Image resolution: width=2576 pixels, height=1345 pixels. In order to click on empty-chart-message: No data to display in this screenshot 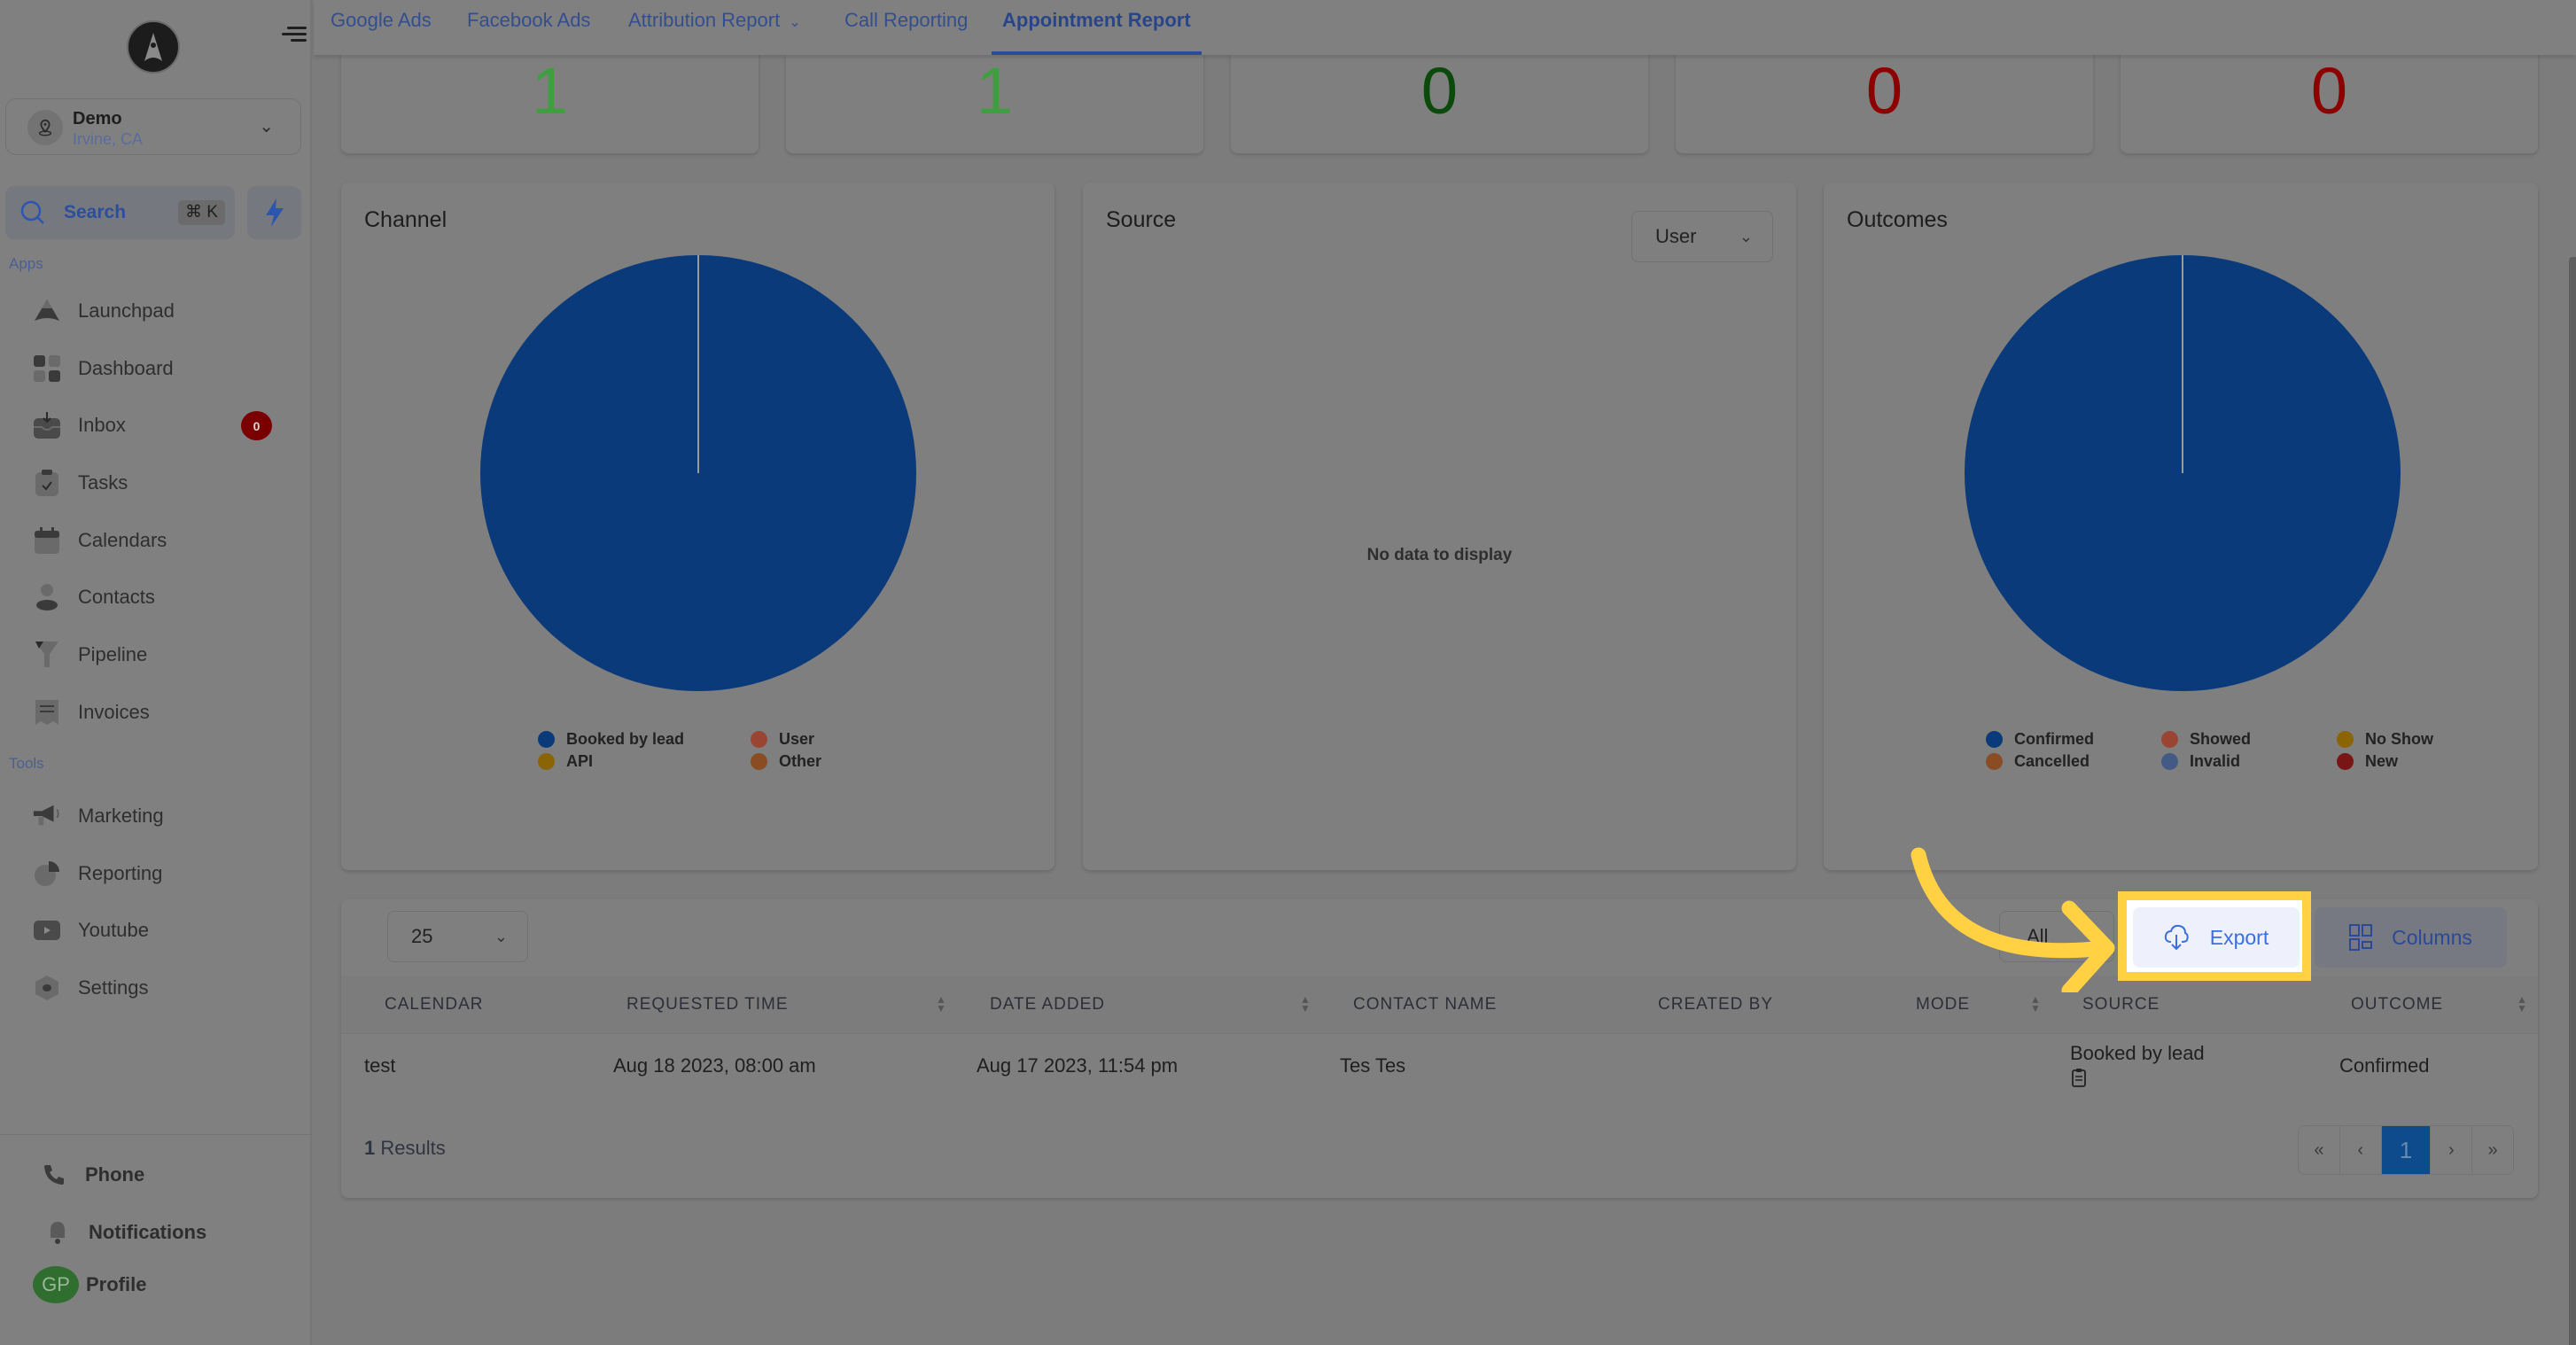, I will do `click(1439, 555)`.